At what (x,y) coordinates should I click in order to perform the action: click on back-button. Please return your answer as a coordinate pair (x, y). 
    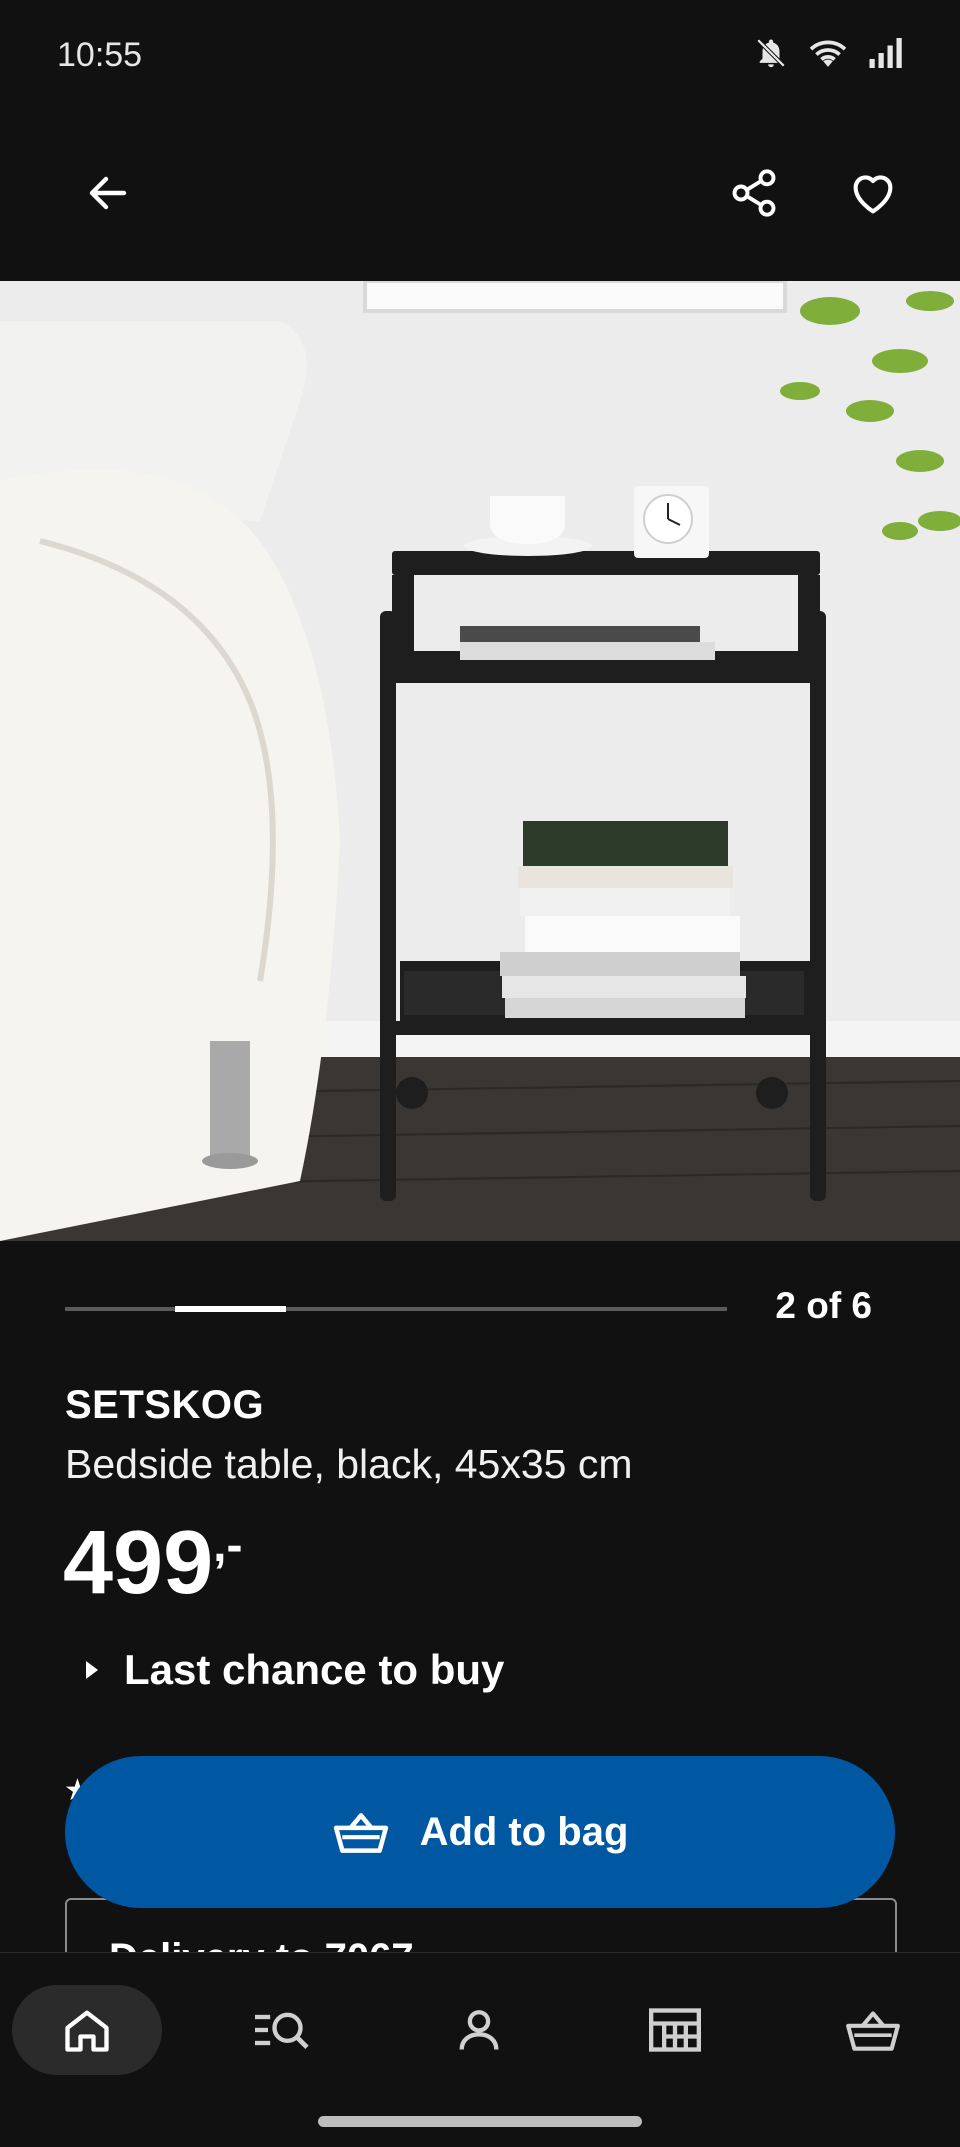
    Looking at the image, I should click on (108, 193).